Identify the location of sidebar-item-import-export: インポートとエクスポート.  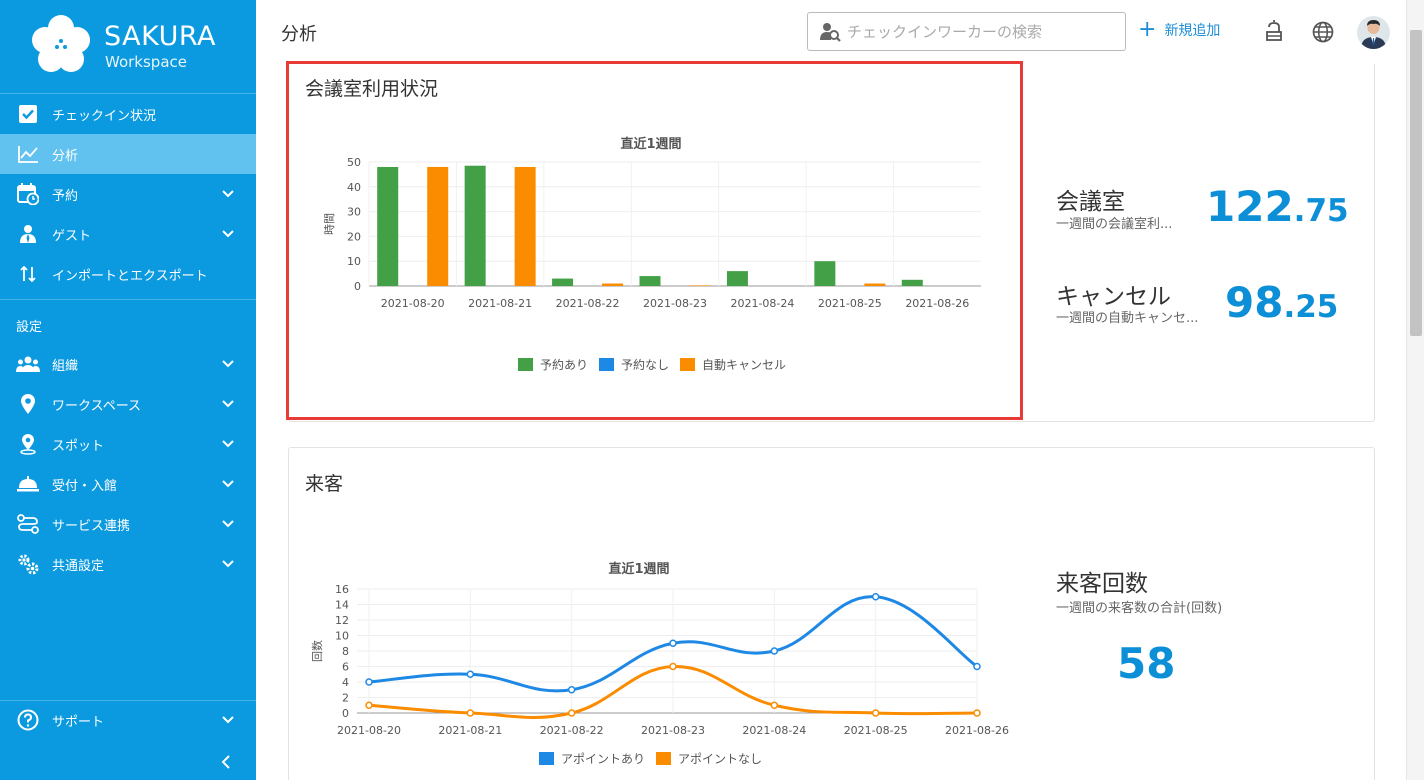
(128, 274).